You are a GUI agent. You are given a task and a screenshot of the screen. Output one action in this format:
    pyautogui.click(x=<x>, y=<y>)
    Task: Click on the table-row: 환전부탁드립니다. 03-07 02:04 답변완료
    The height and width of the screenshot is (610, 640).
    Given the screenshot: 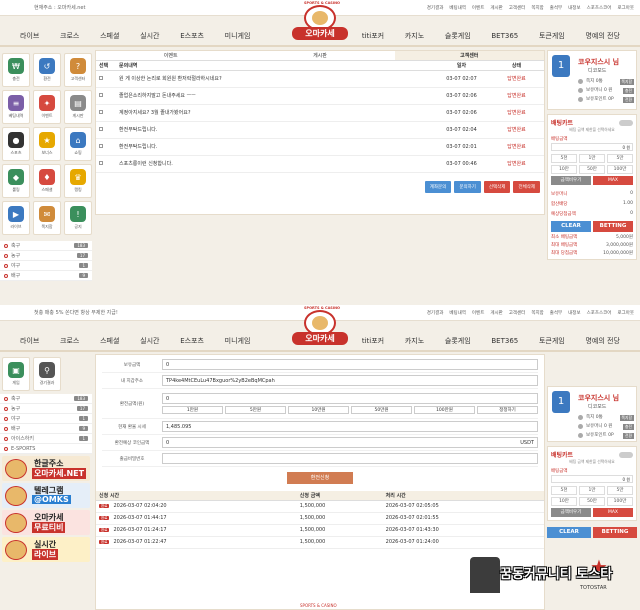 What is the action you would take?
    pyautogui.click(x=320, y=130)
    